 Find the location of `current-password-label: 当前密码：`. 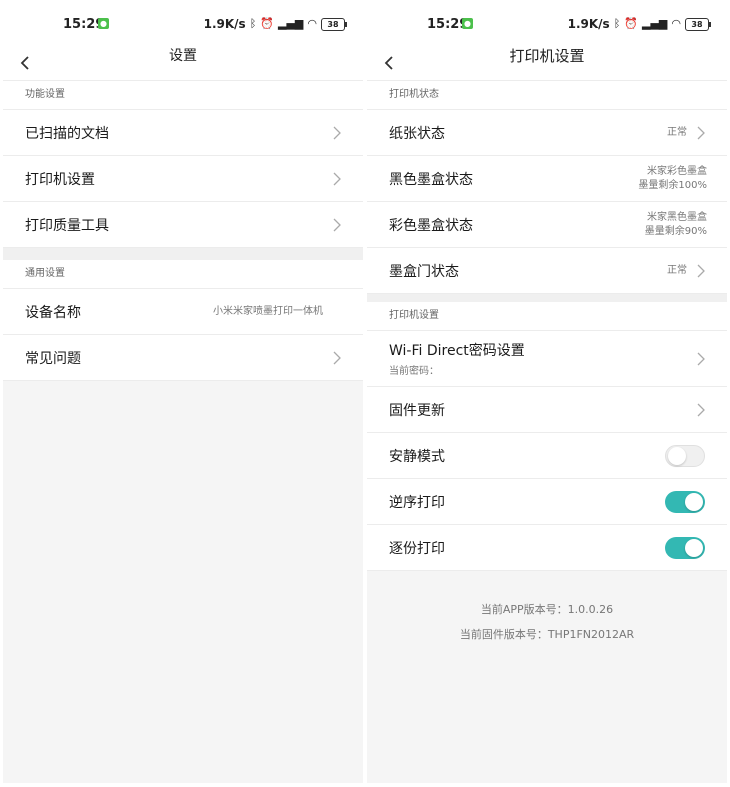

current-password-label: 当前密码： is located at coordinates (414, 371).